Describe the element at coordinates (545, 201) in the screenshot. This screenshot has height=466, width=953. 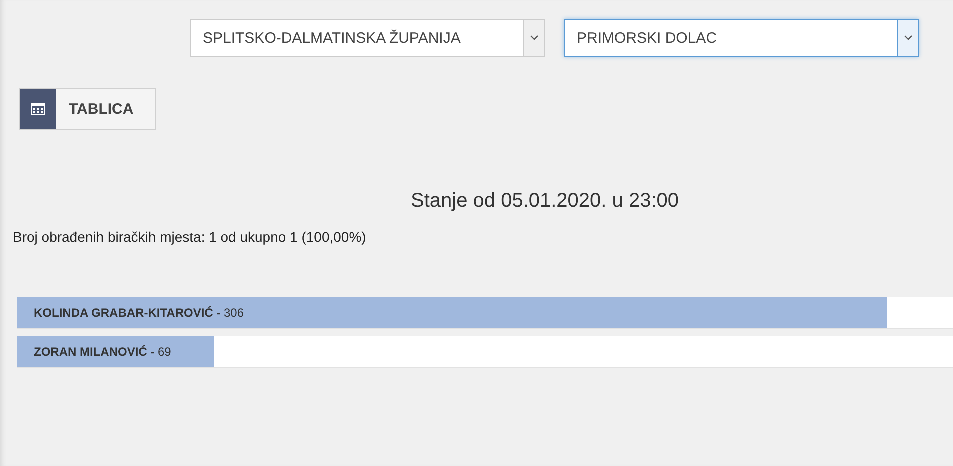
I see `status-heading: Stanje od 05.01.2020. u 23:00` at that location.